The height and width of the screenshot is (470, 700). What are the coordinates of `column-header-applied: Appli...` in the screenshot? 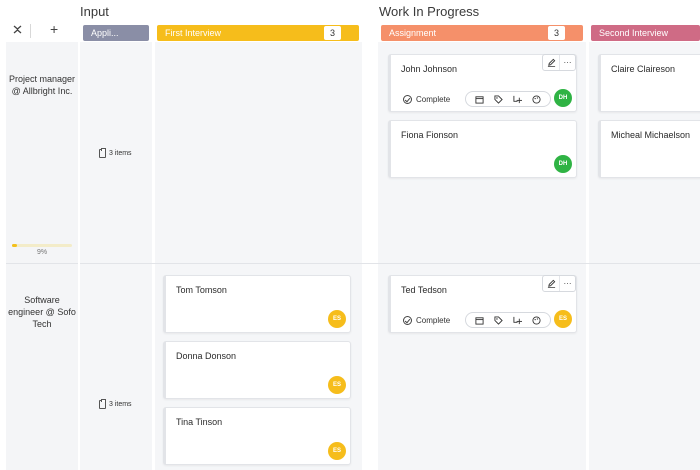 It's located at (116, 33).